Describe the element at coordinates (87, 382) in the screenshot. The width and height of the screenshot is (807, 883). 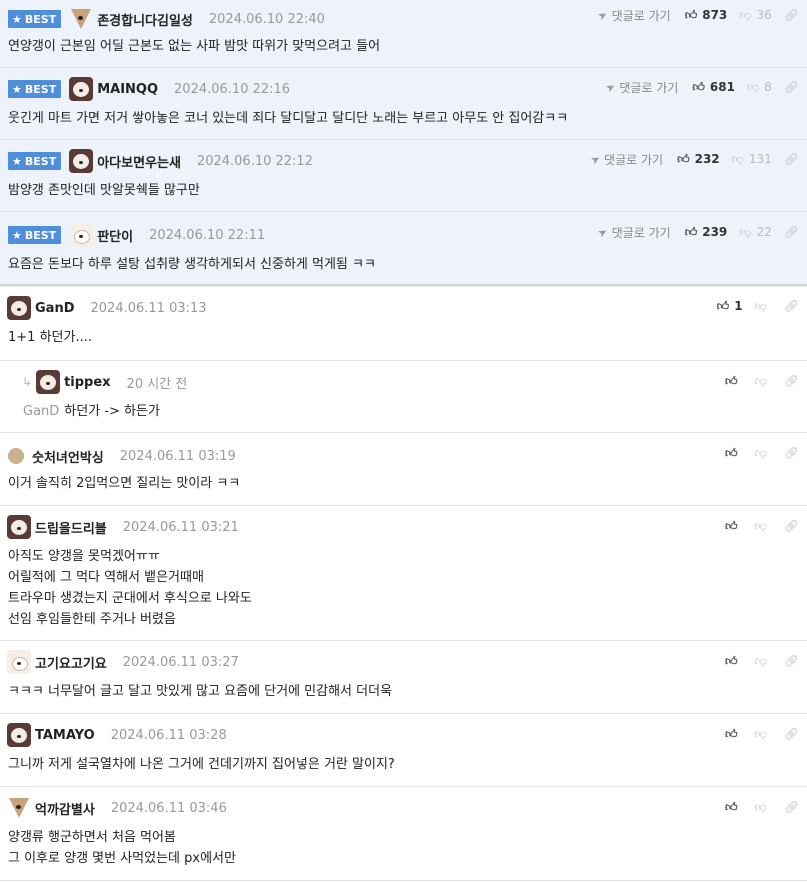
I see `username: tippex` at that location.